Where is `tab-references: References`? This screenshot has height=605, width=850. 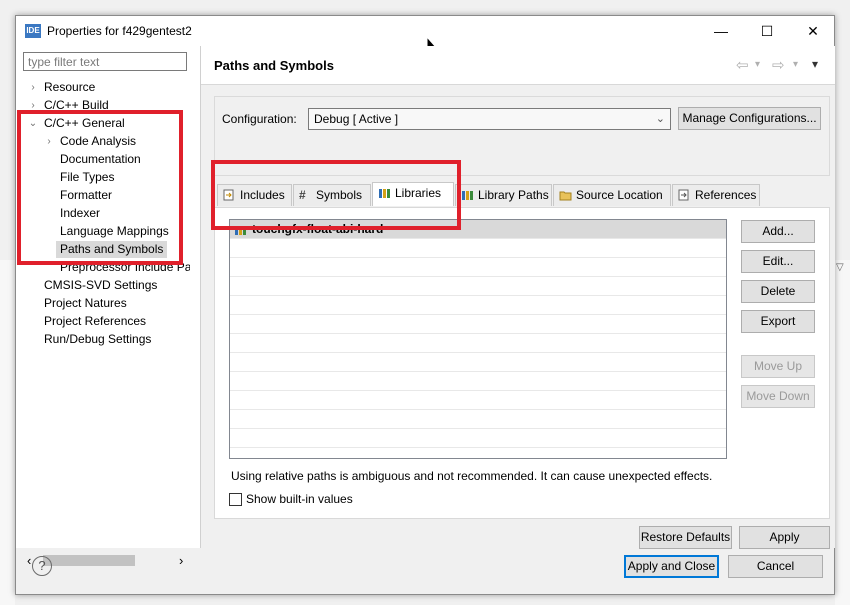 tab-references: References is located at coordinates (716, 195).